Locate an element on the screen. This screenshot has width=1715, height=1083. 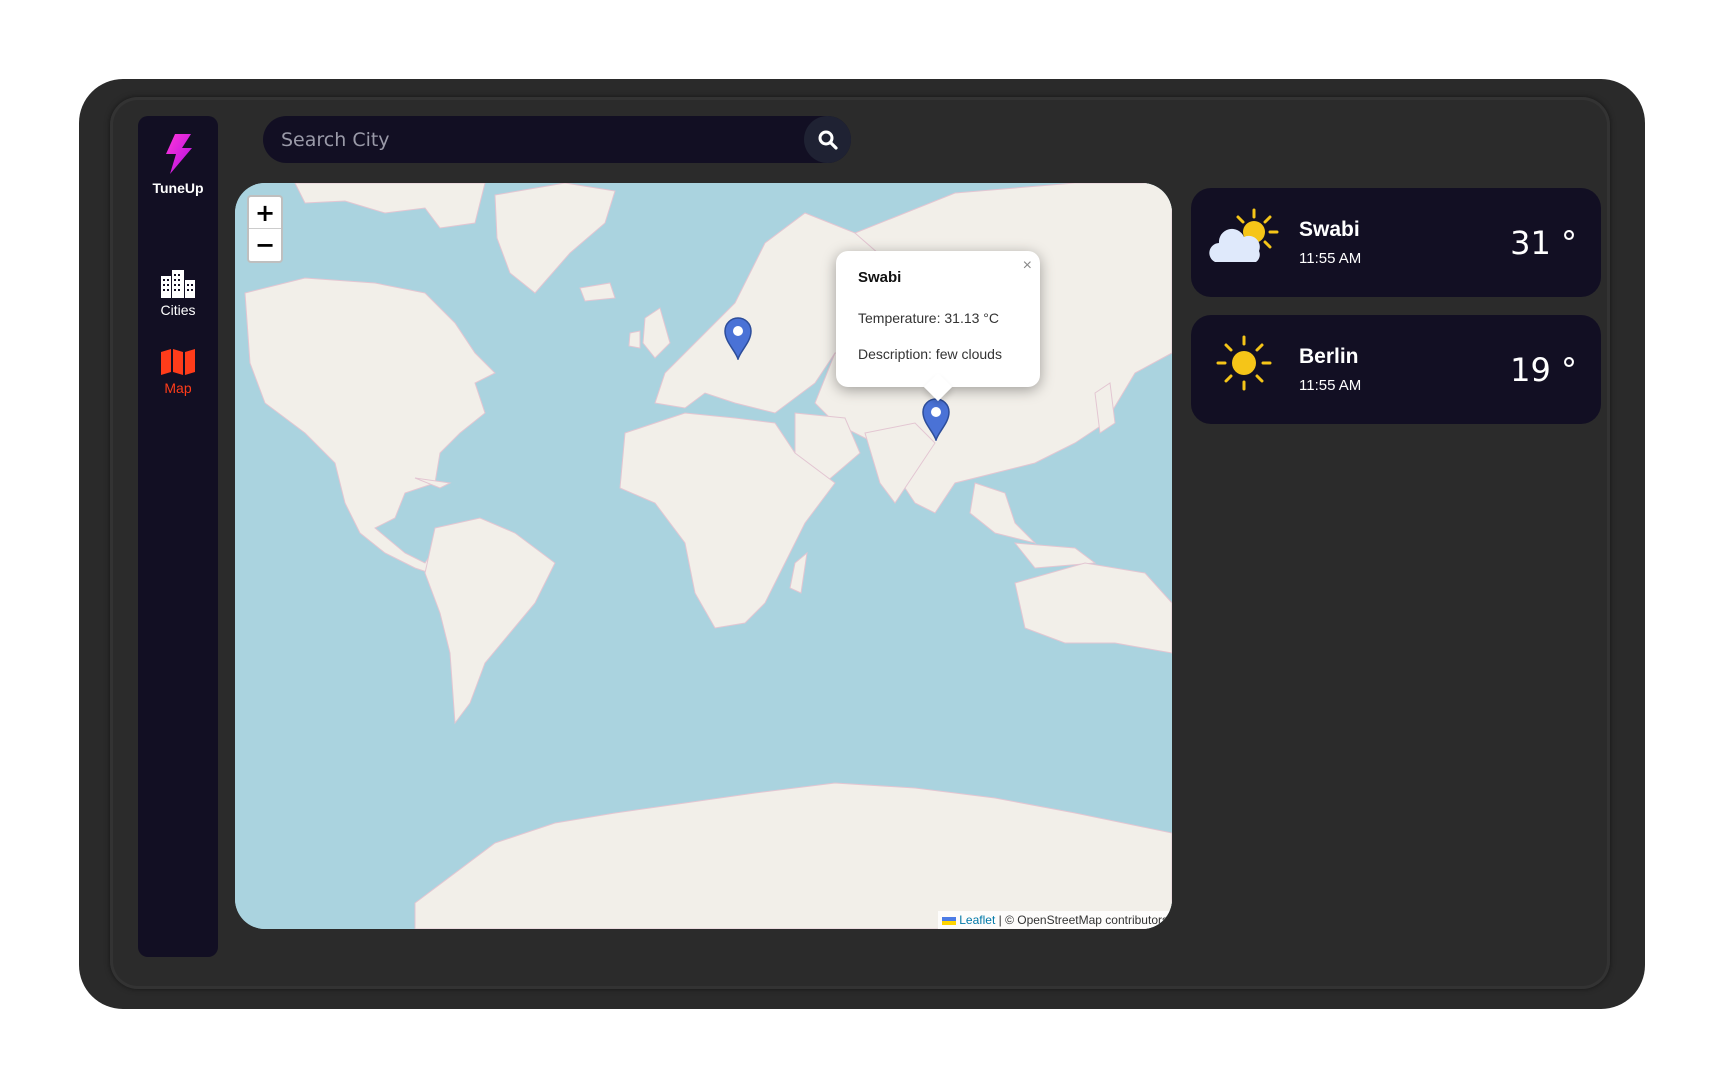
nav-item-cities: Cities is located at coordinates (178, 293).